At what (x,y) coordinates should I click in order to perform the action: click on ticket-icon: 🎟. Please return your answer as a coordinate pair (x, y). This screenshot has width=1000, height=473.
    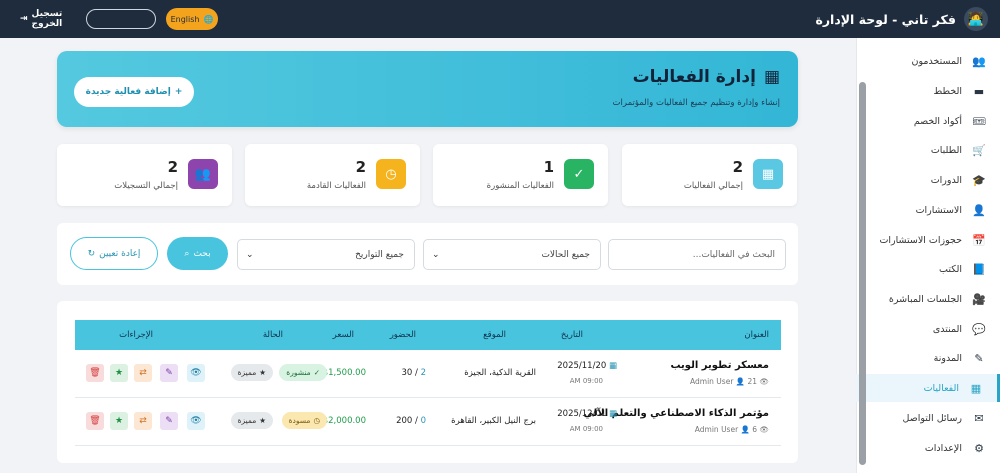
    Looking at the image, I should click on (979, 121).